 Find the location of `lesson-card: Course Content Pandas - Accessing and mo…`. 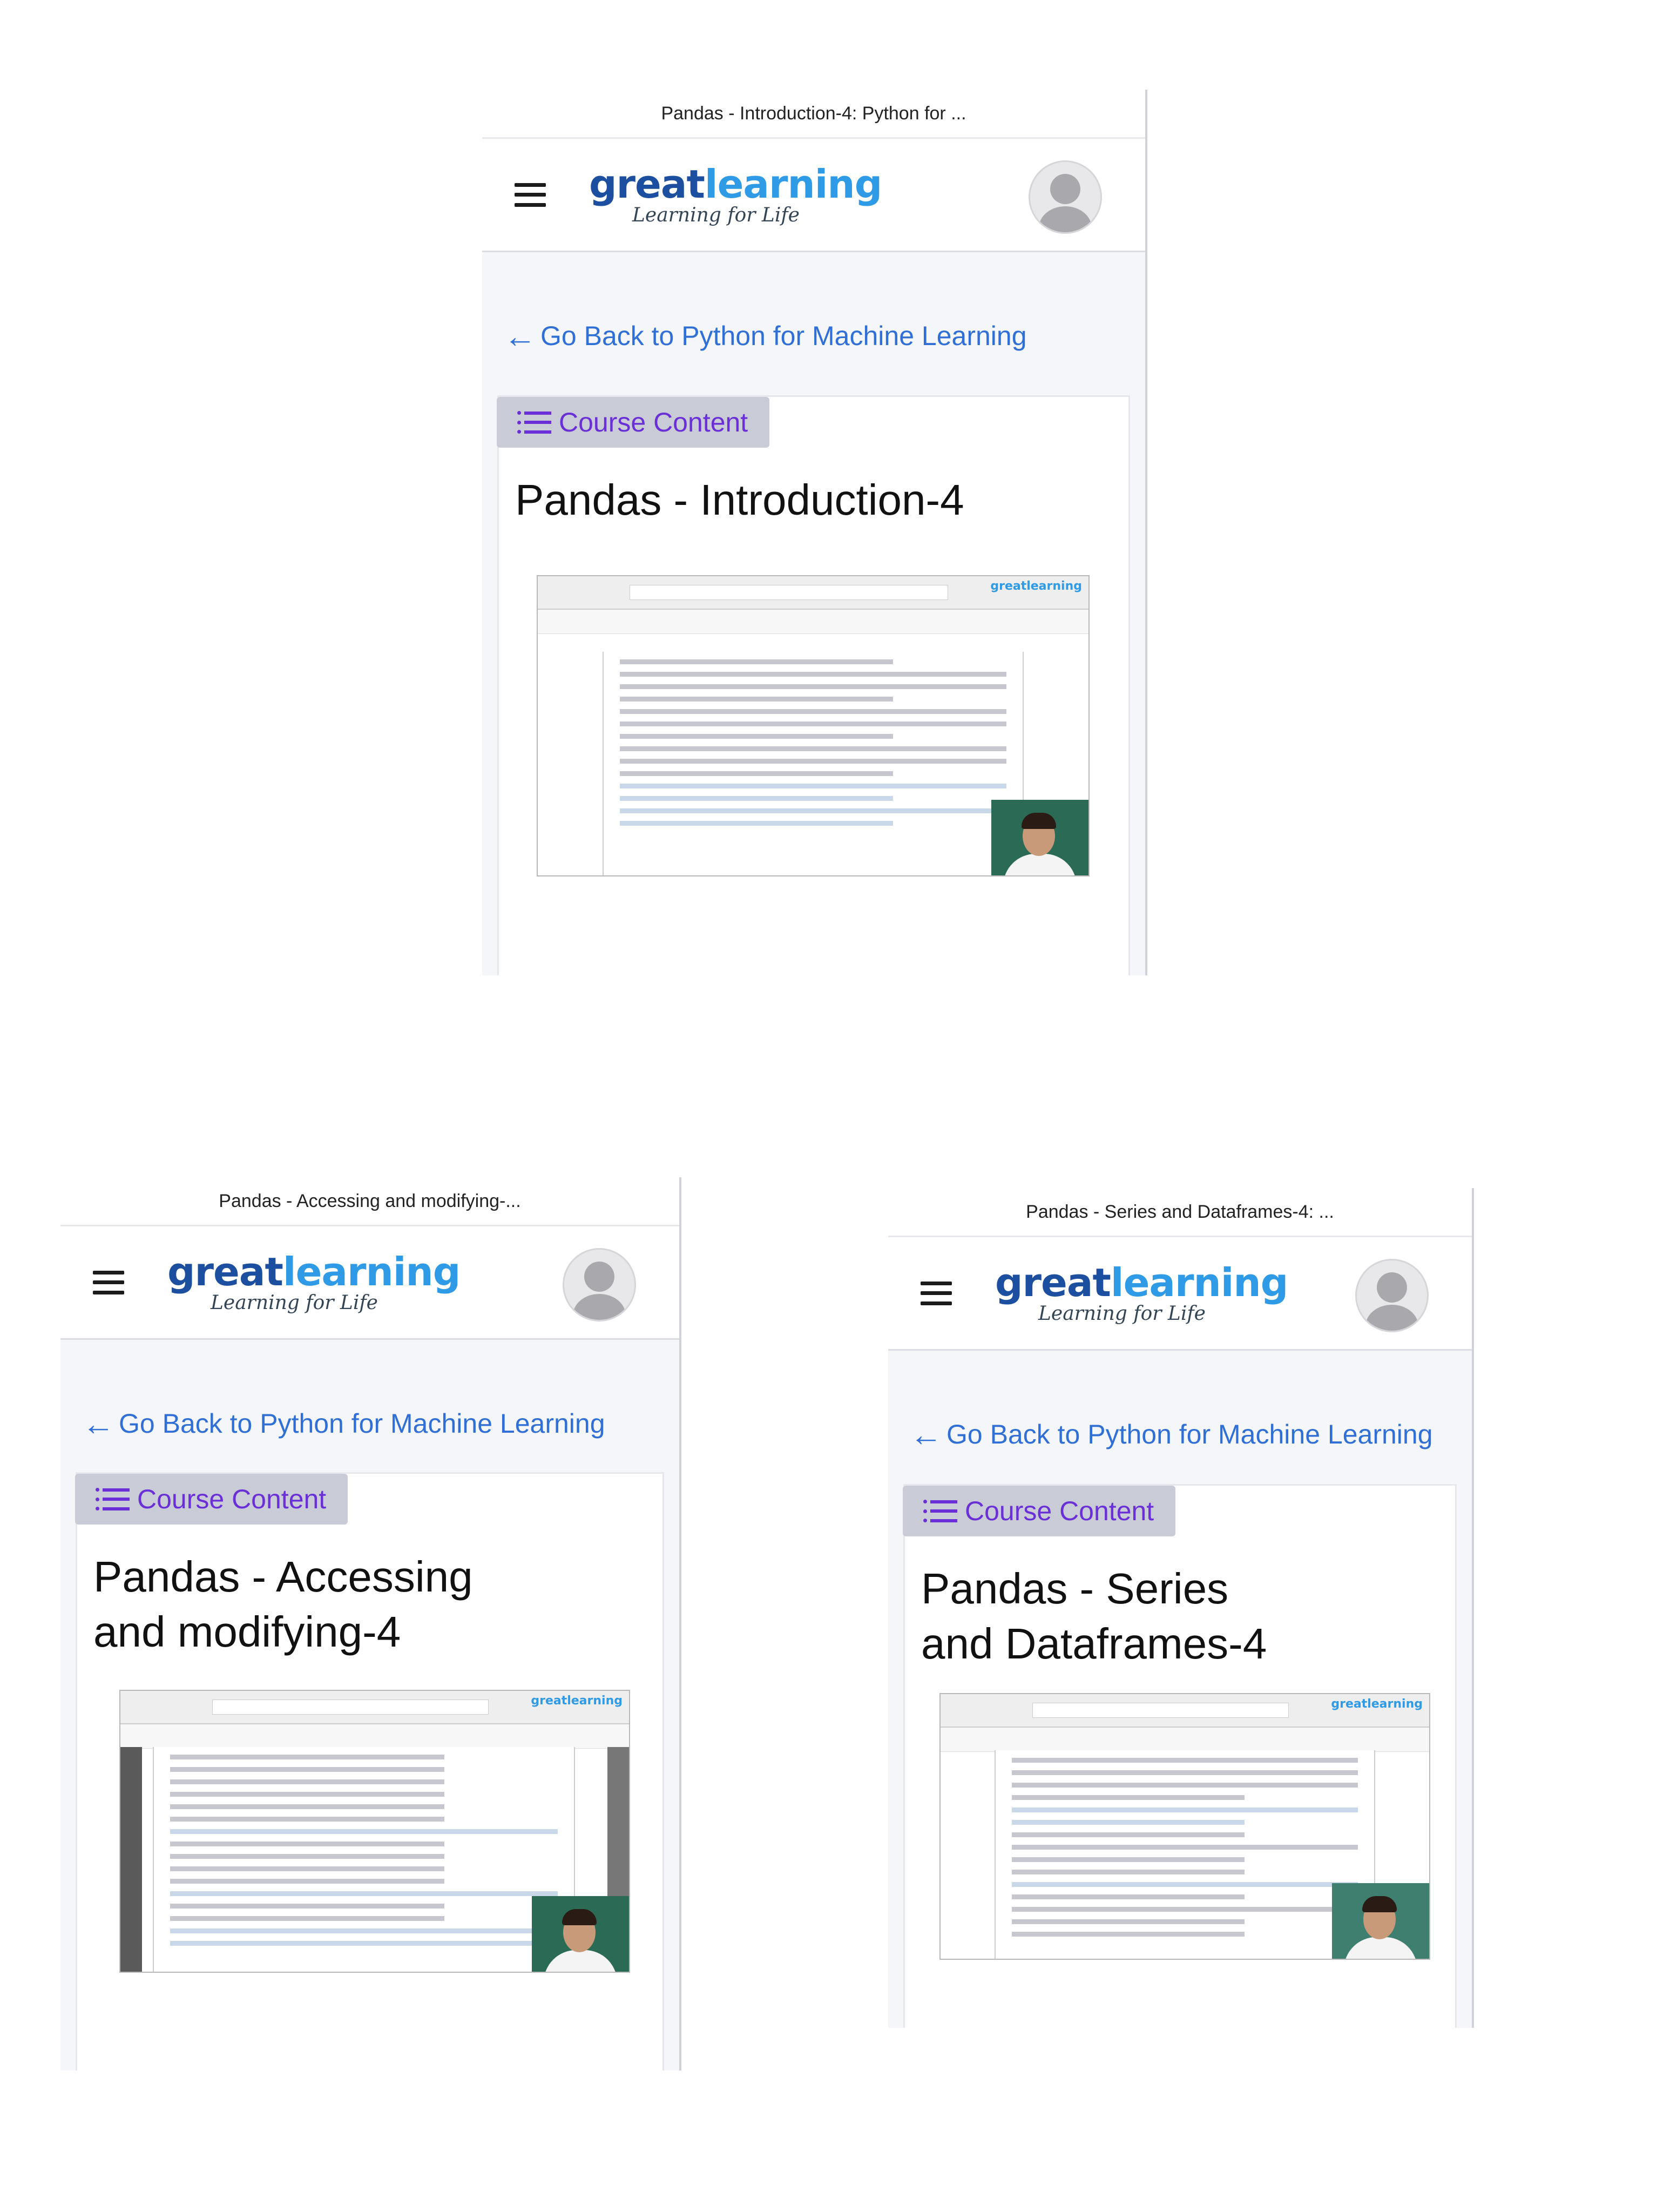

lesson-card: Course Content Pandas - Accessing and mo… is located at coordinates (369, 1771).